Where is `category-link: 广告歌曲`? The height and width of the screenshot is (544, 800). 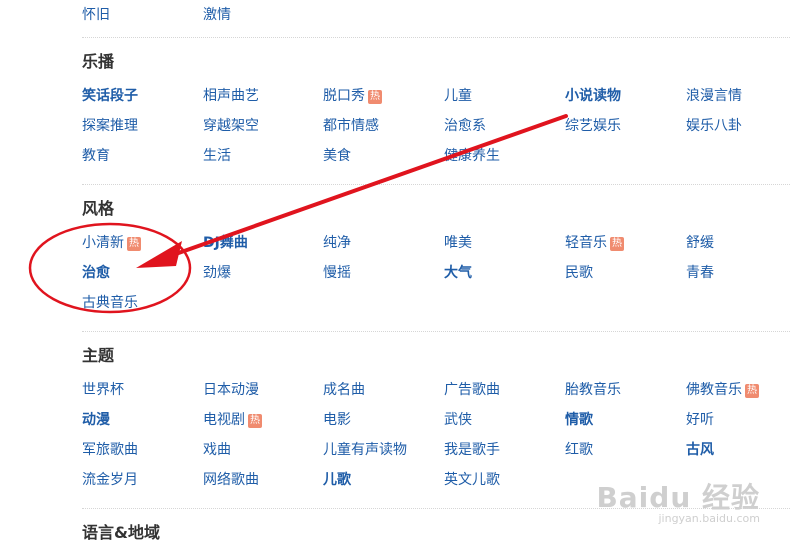
category-link: 广告歌曲 is located at coordinates (472, 390).